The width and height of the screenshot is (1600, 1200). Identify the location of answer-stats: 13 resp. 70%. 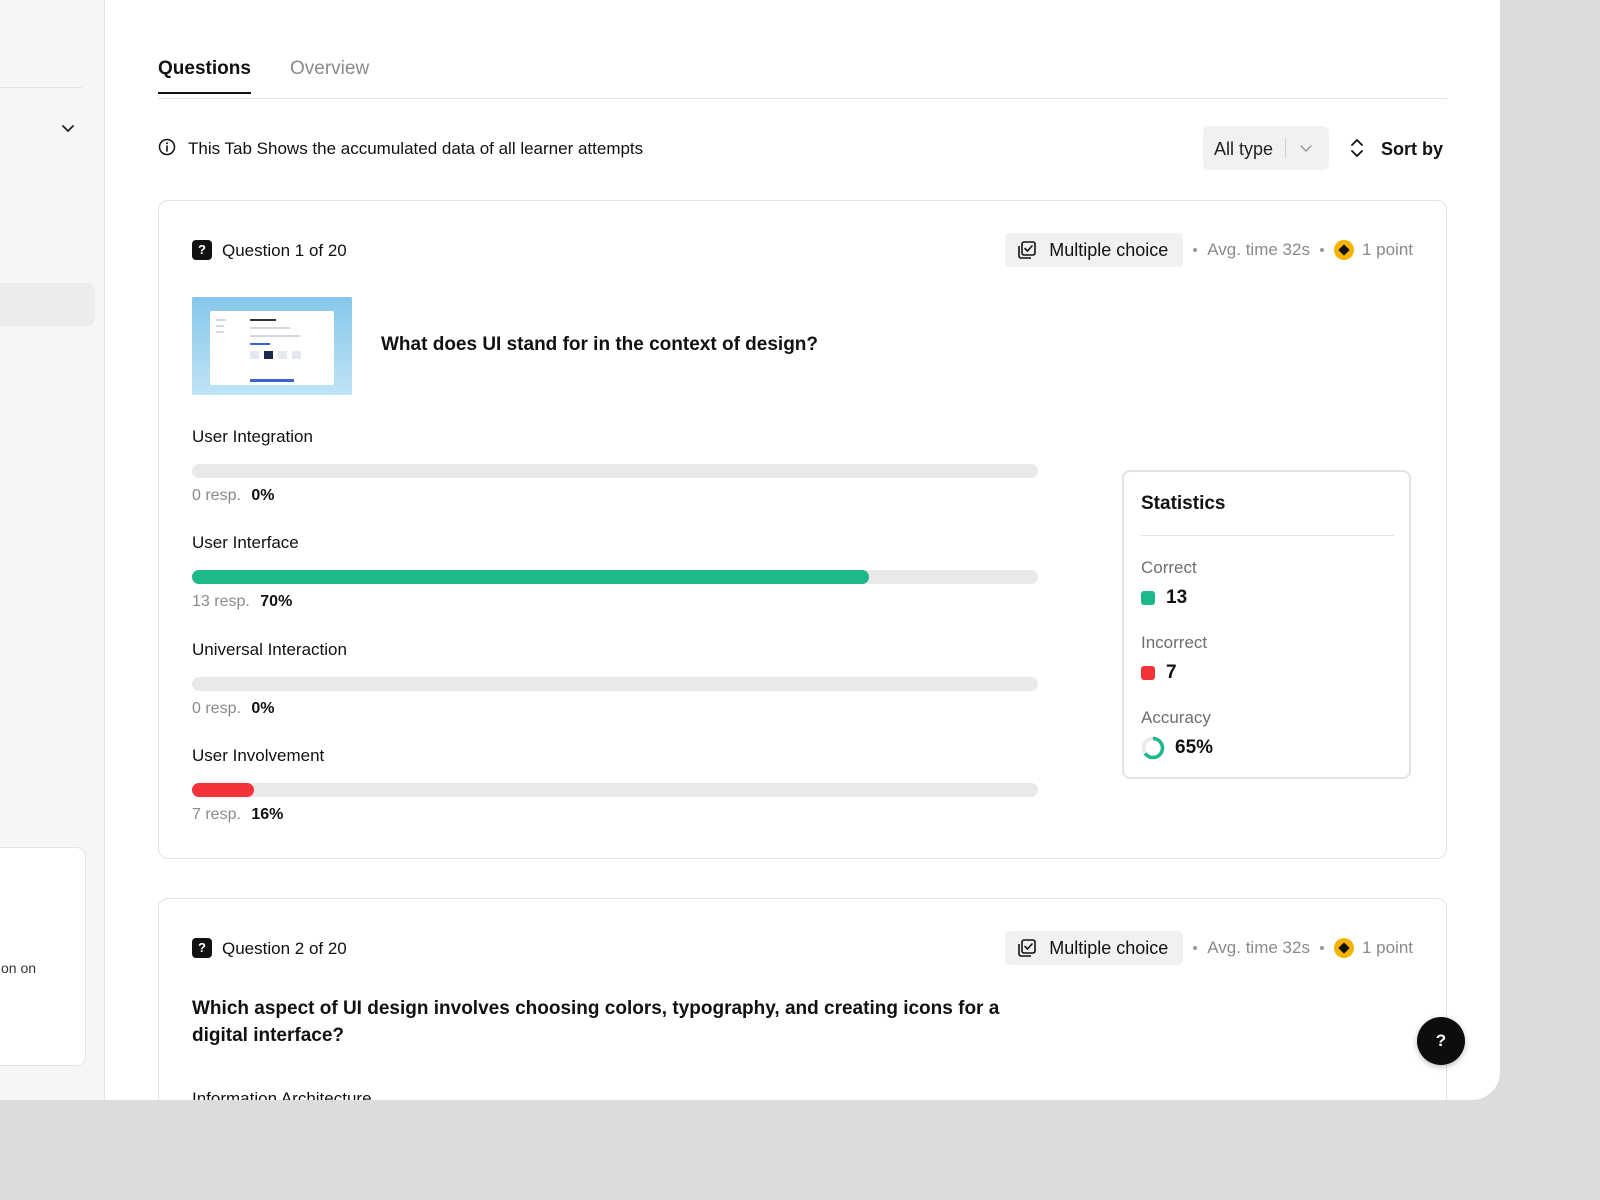
(242, 602).